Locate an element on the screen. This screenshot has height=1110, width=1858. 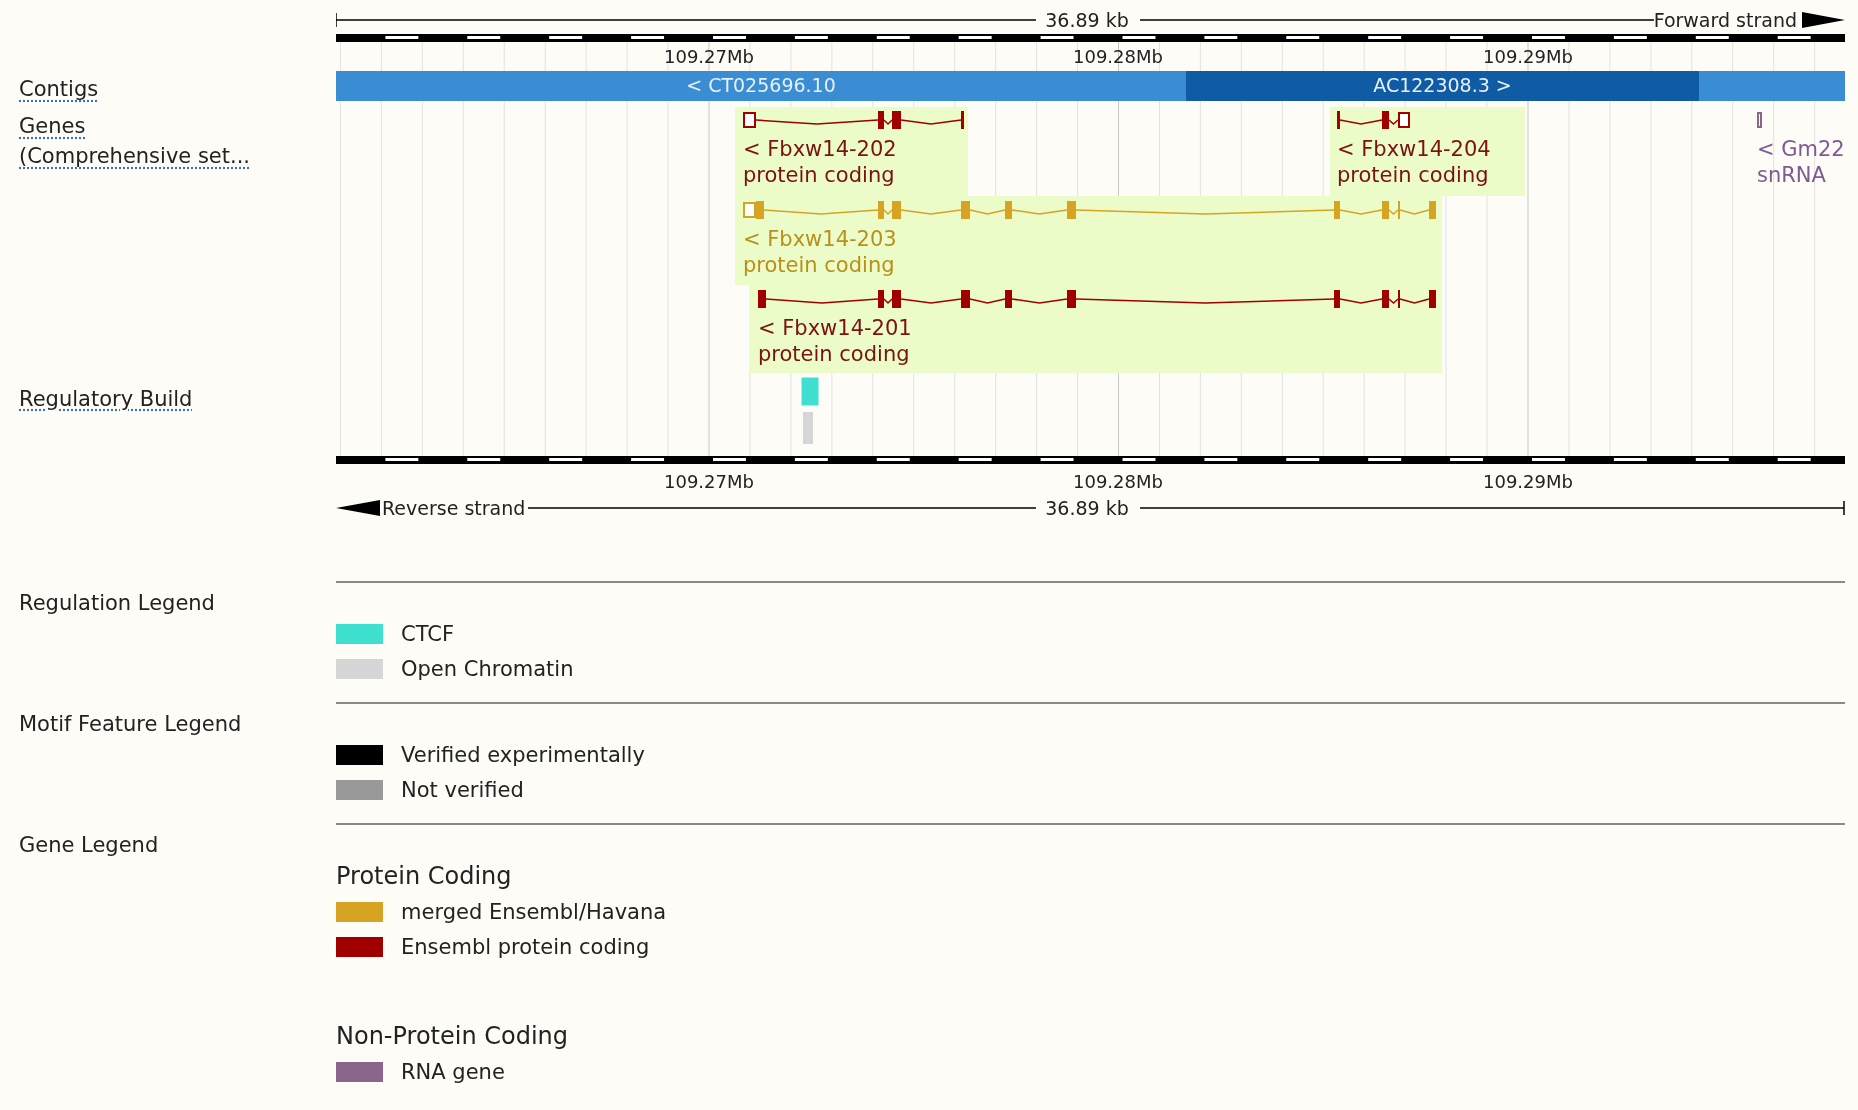
gene-label: < Fbxw14-201 is located at coordinates (835, 328).